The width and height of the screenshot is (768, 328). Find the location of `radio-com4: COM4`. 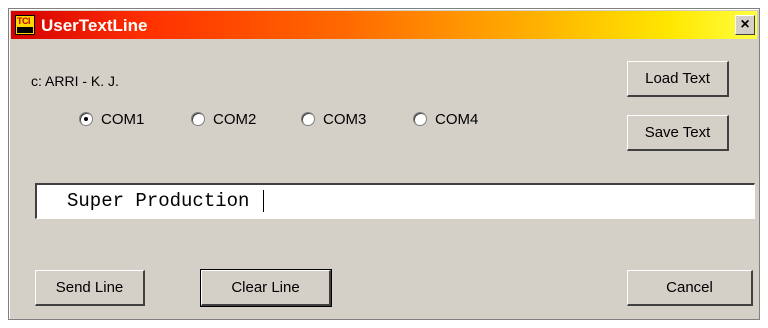

radio-com4: COM4 is located at coordinates (445, 119).